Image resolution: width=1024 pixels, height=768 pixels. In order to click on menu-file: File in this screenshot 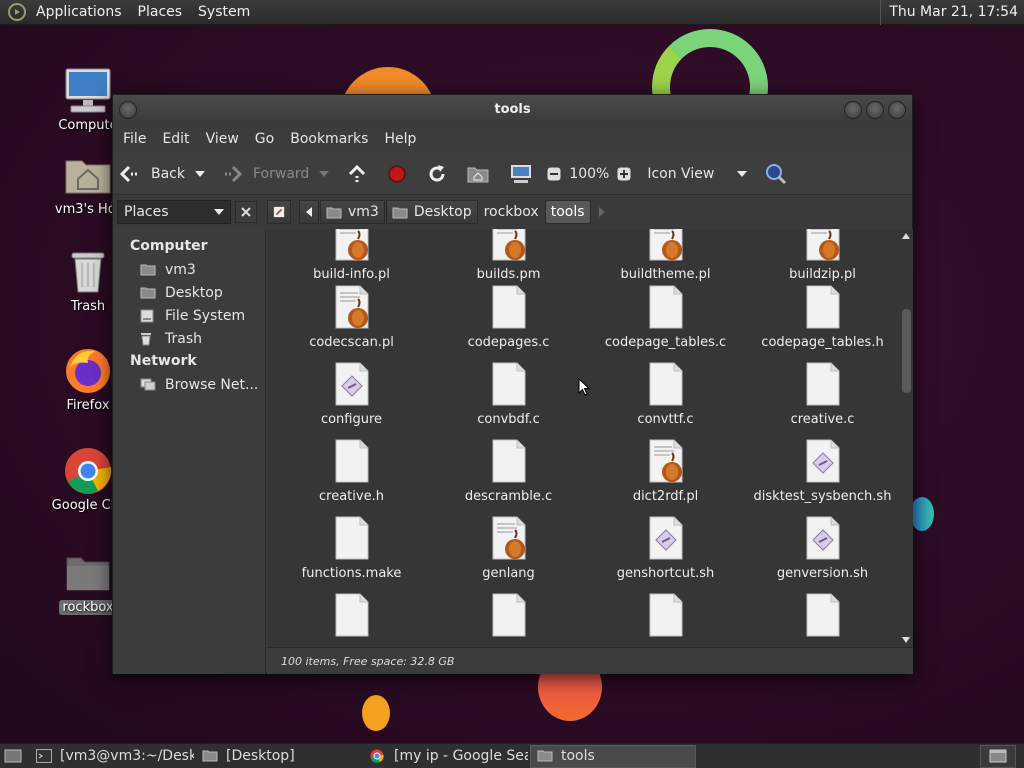, I will do `click(134, 139)`.